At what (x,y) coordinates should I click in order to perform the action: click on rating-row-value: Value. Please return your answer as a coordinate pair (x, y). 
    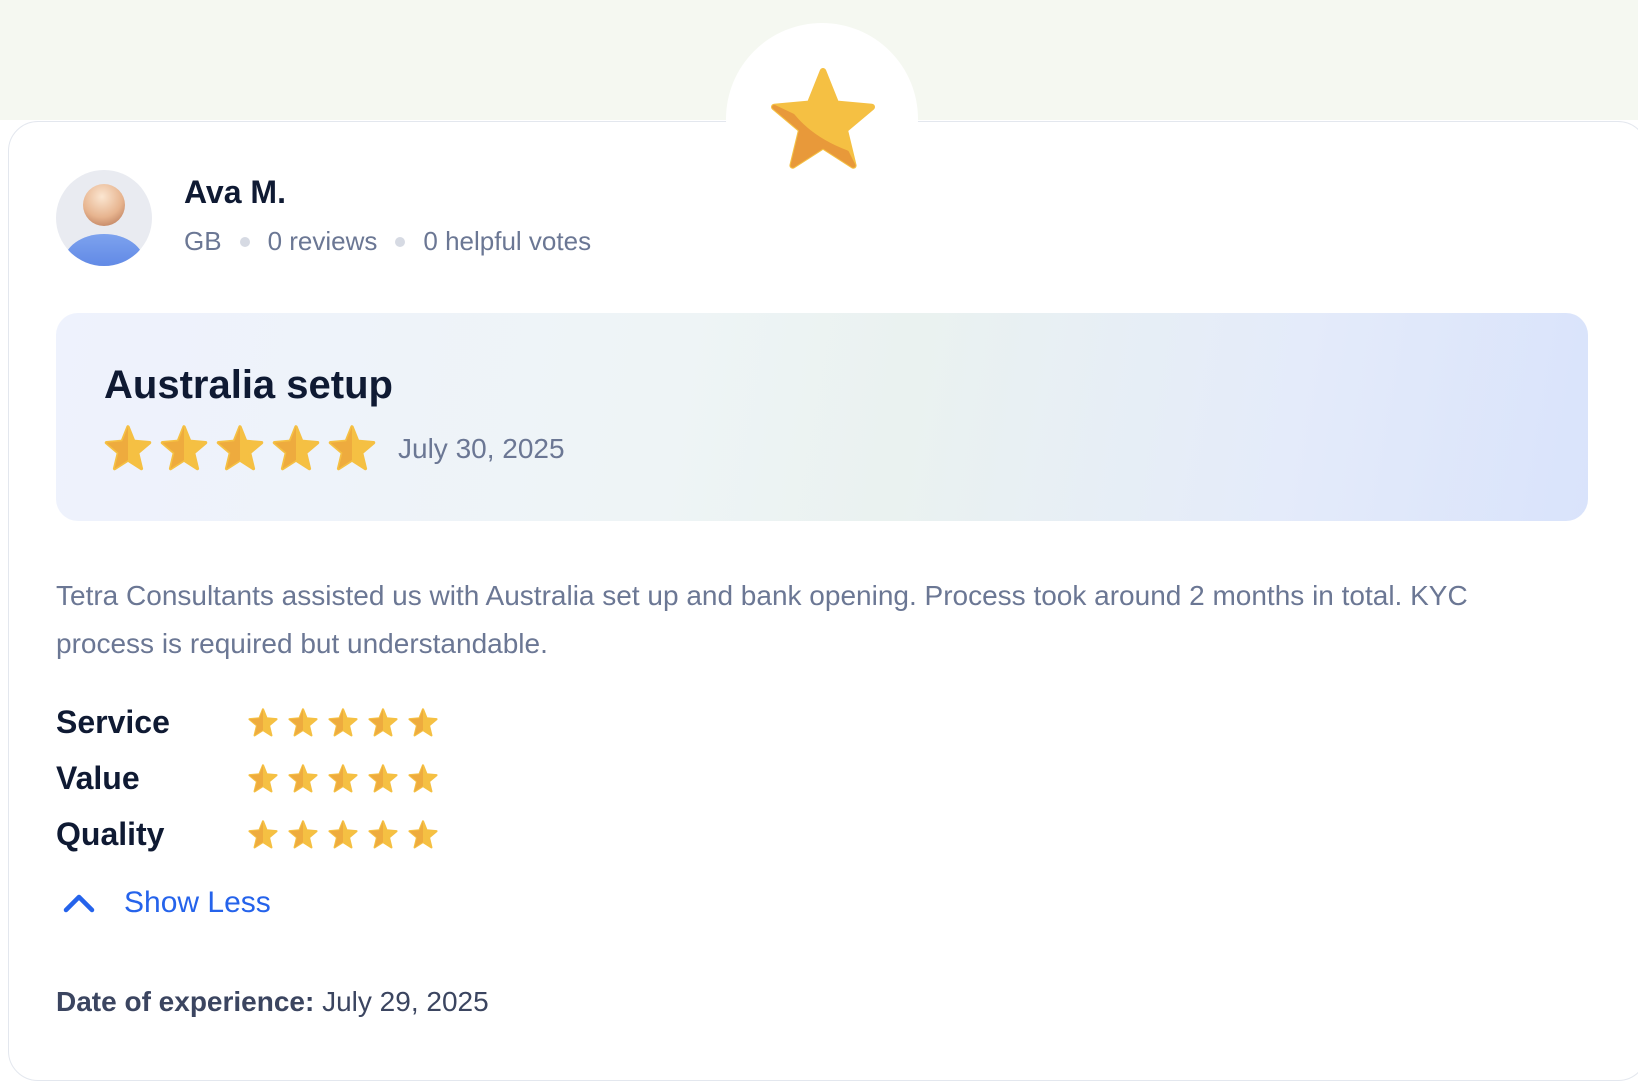
    Looking at the image, I should click on (247, 778).